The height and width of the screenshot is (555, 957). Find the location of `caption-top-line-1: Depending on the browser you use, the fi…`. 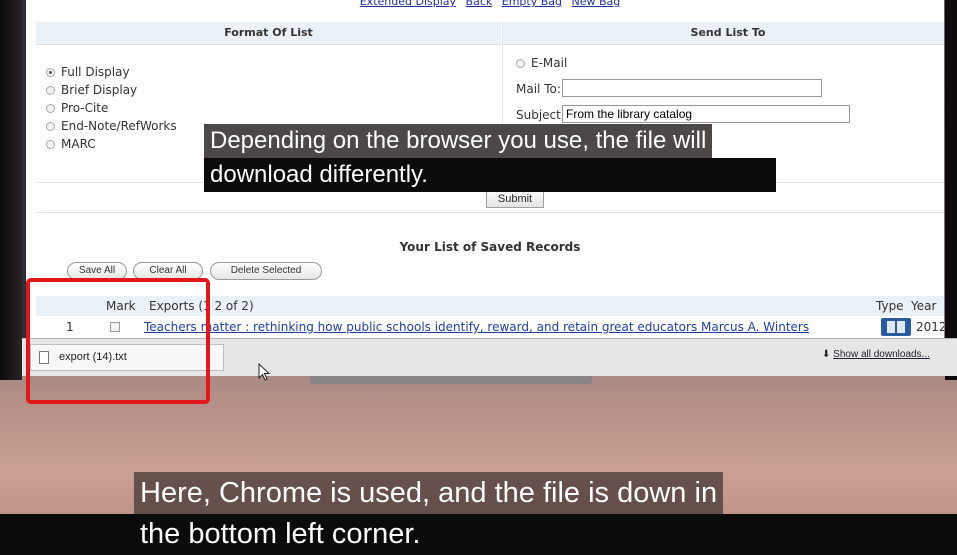

caption-top-line-1: Depending on the browser you use, the fi… is located at coordinates (458, 141).